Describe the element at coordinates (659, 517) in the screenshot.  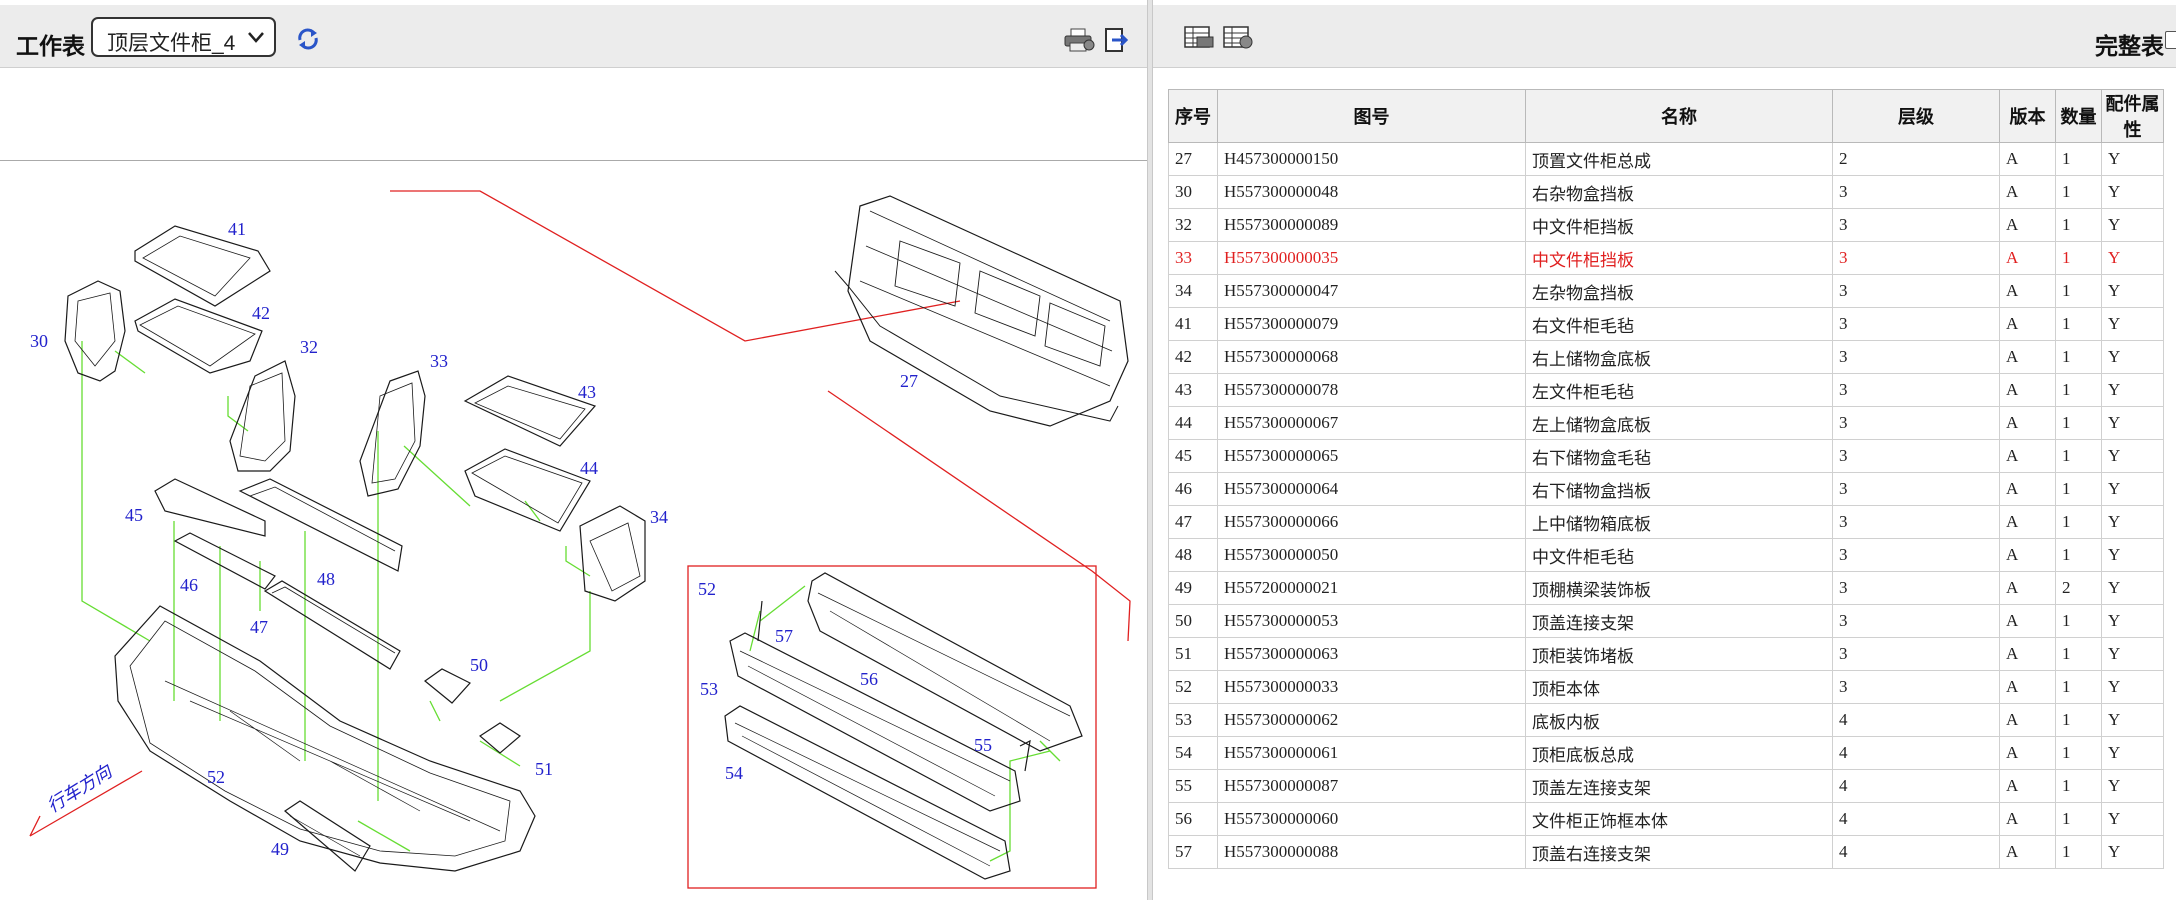
I see `callout-label: 34` at that location.